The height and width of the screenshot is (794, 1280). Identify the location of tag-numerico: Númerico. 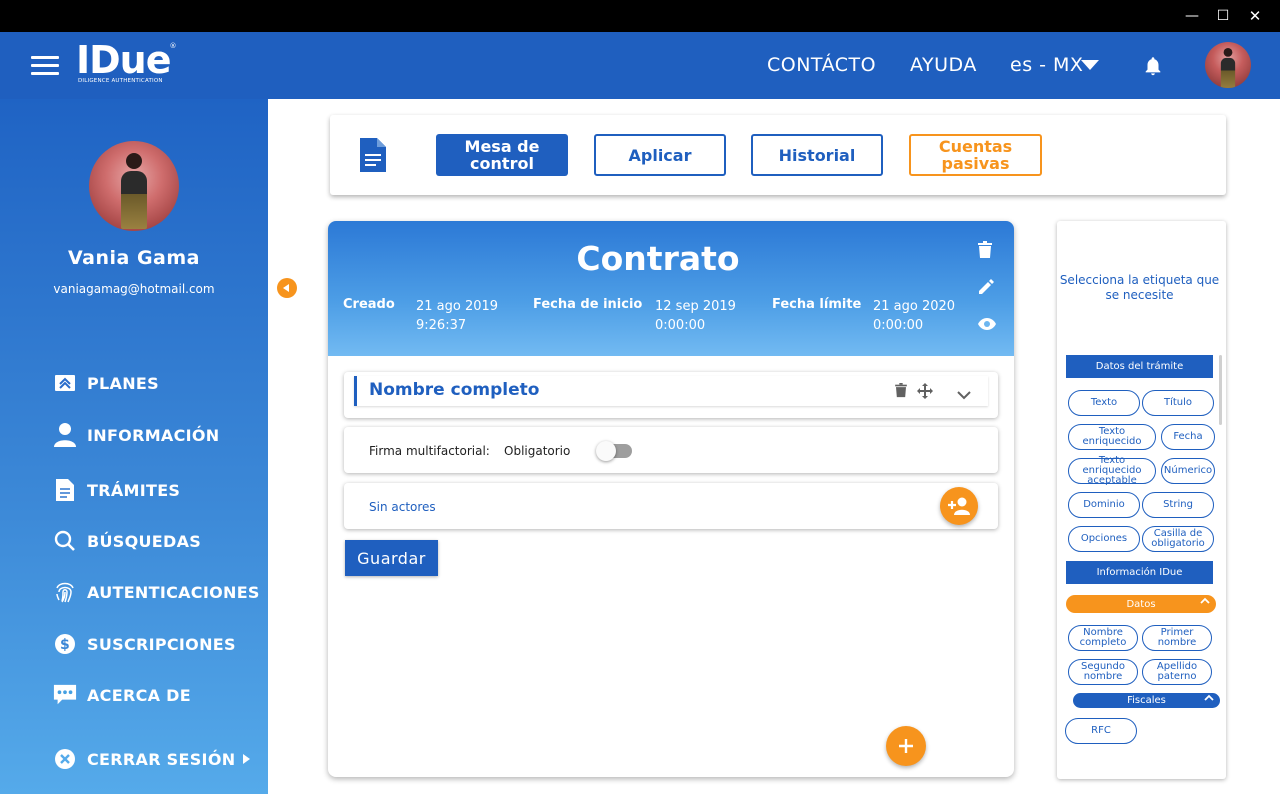
(1188, 471).